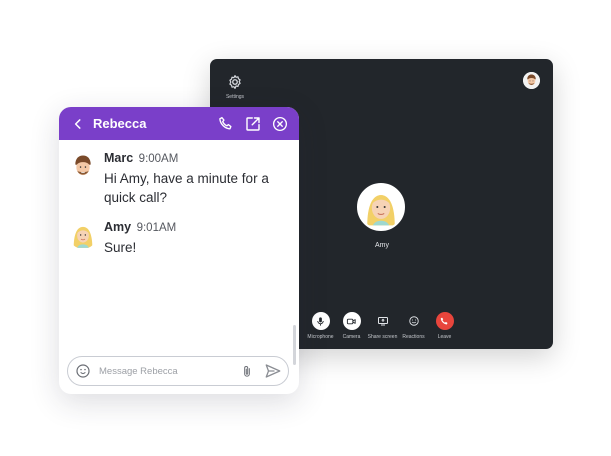  What do you see at coordinates (382, 337) in the screenshot?
I see `share-screen-label: Share screen` at bounding box center [382, 337].